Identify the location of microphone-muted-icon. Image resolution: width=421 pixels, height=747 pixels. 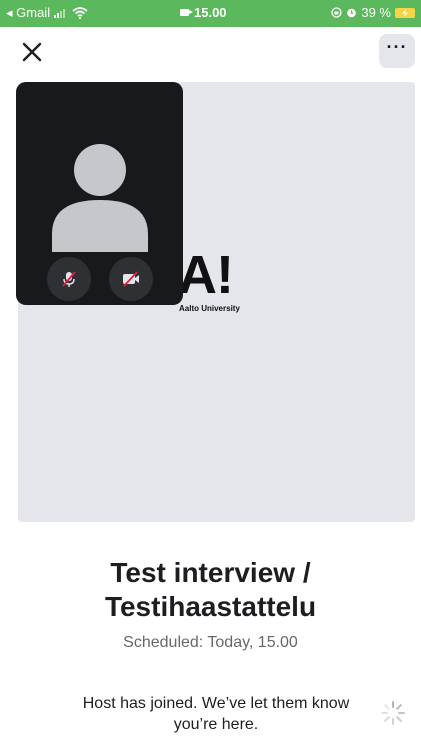
(69, 279).